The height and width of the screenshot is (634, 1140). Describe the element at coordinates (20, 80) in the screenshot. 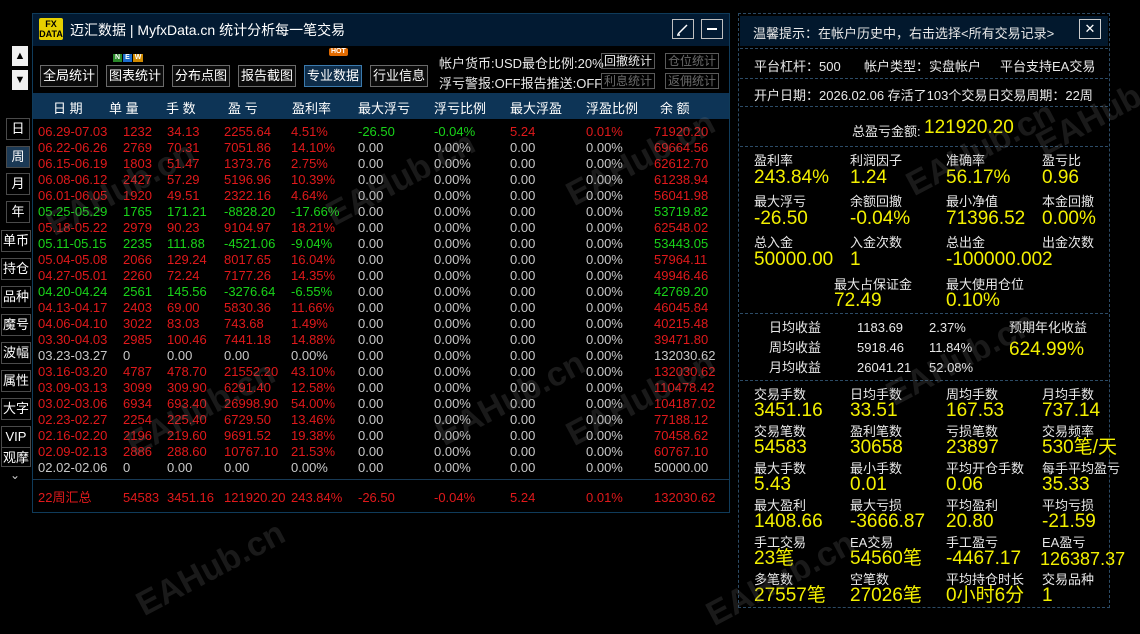

I see `scroll-down-button: ▼` at that location.